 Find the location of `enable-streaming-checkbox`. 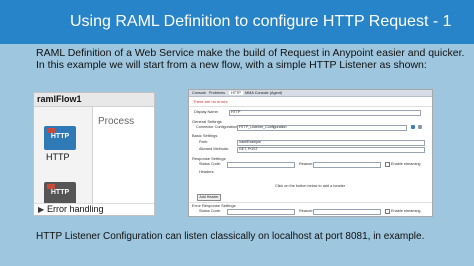

enable-streaming-checkbox is located at coordinates (387, 164).